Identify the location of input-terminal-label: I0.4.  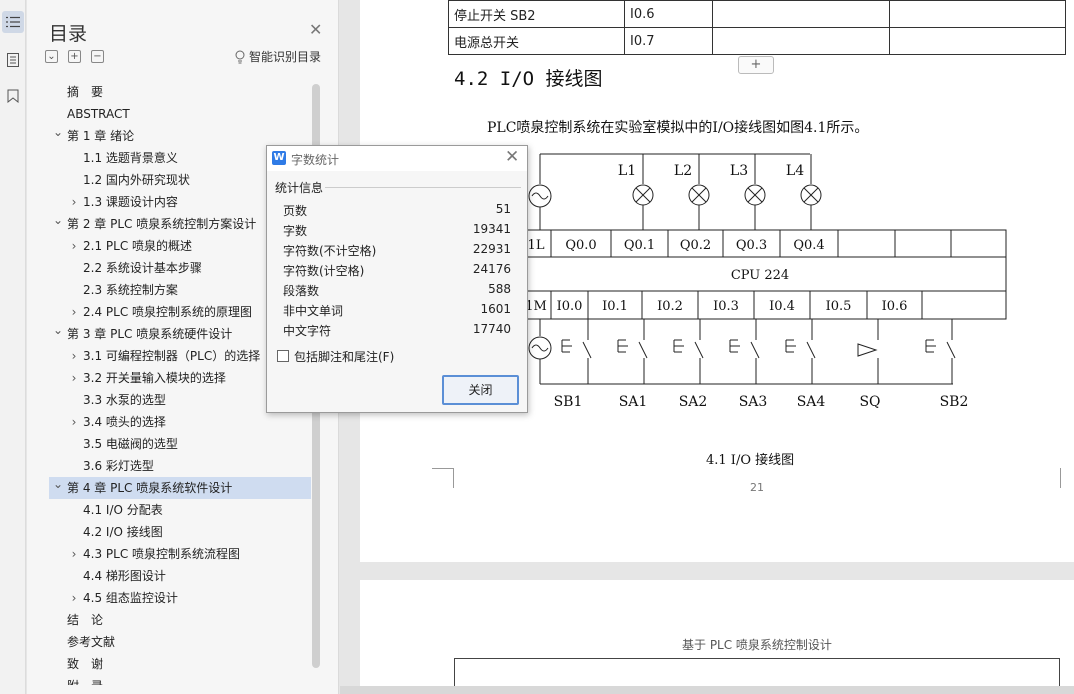
(782, 306).